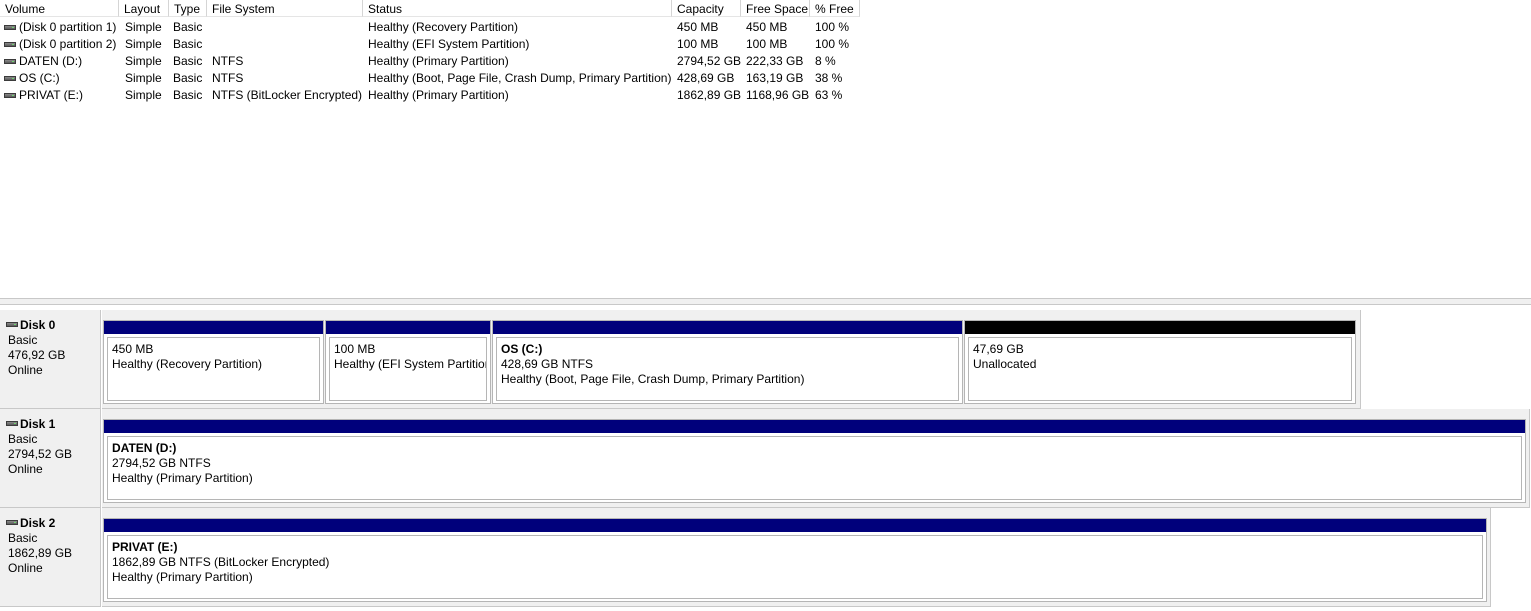  I want to click on disk-size: 476,92 GB, so click(37, 355).